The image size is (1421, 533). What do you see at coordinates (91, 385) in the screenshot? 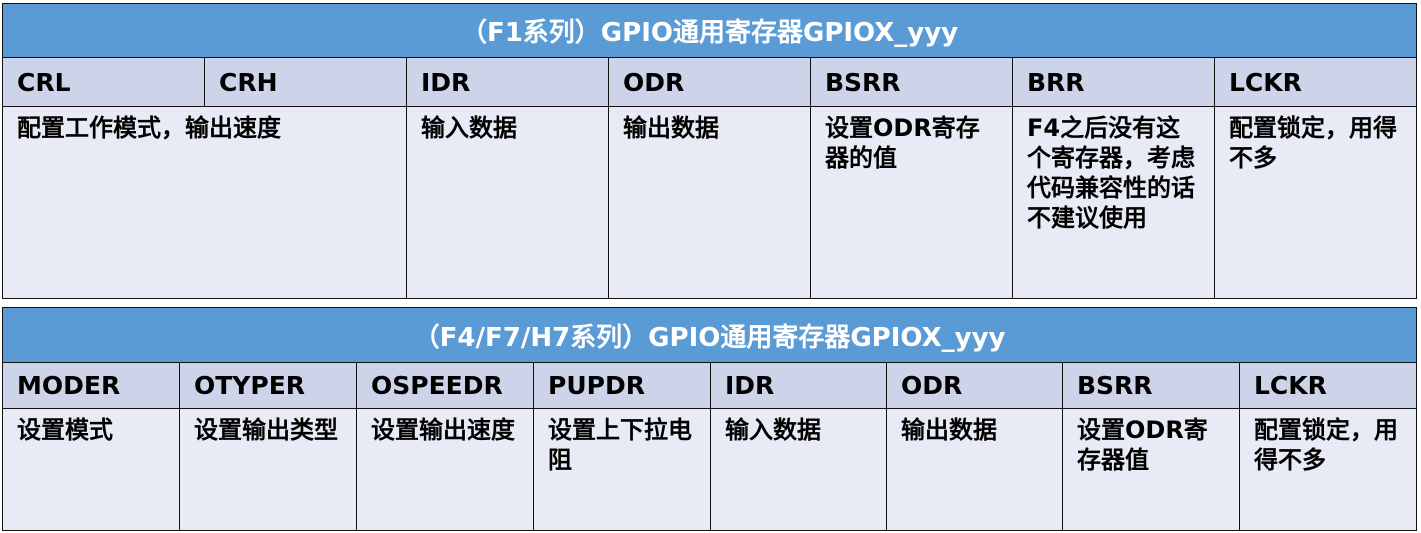
I see `f4-header-moder: MODER` at bounding box center [91, 385].